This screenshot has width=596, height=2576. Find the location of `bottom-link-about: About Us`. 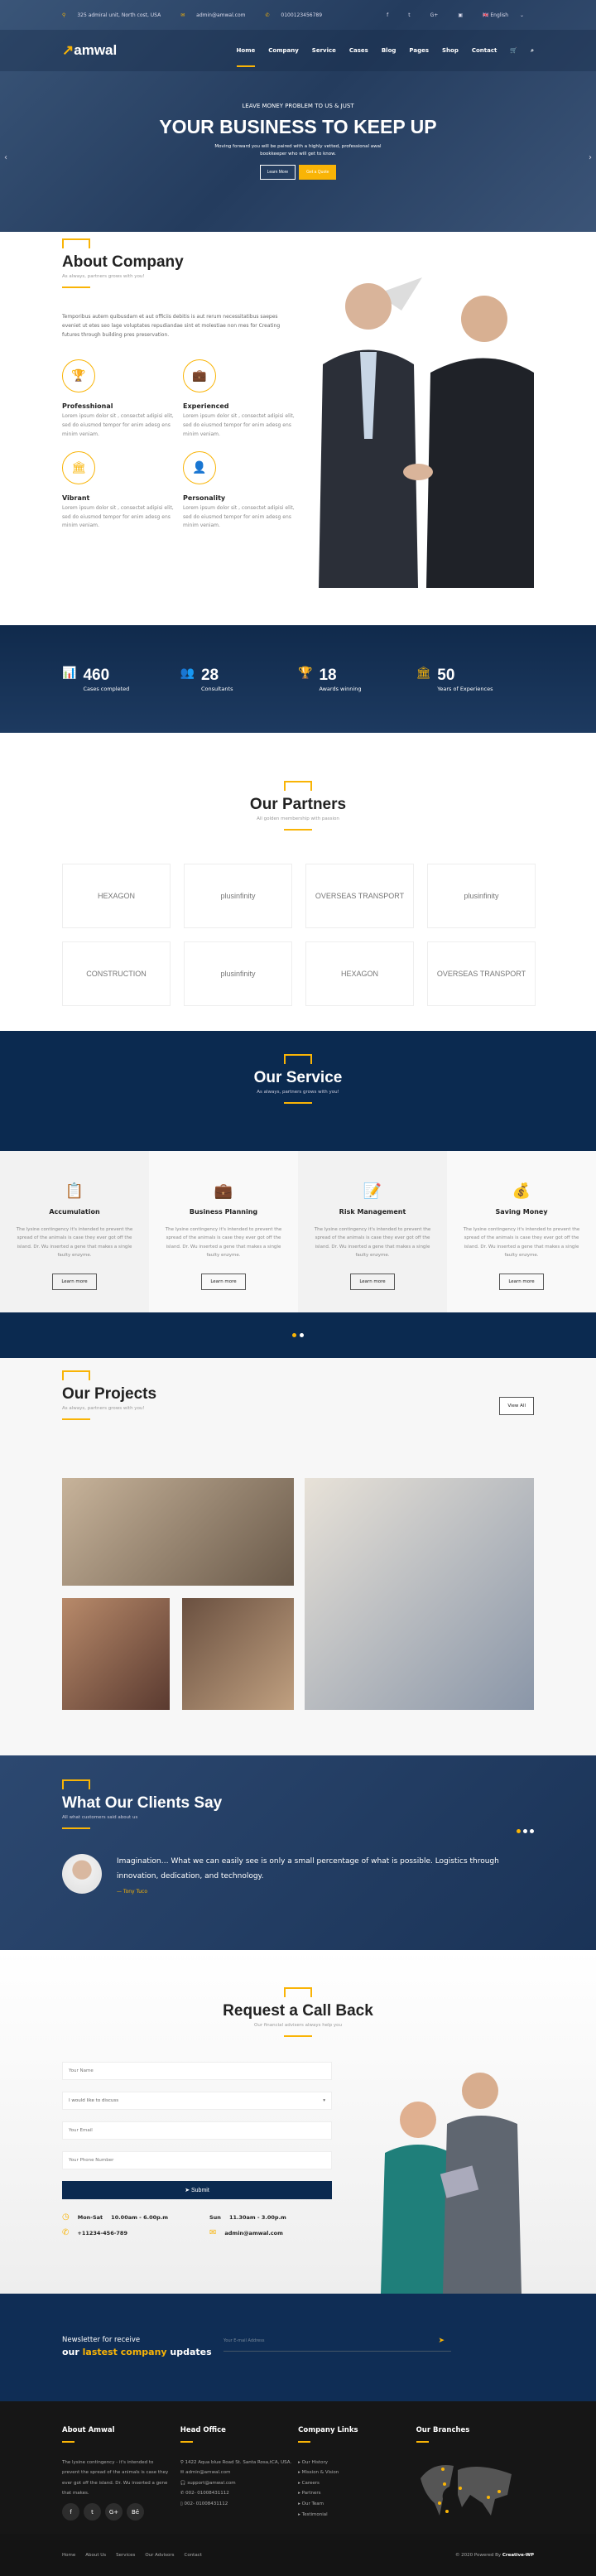

bottom-link-about: About Us is located at coordinates (95, 2555).